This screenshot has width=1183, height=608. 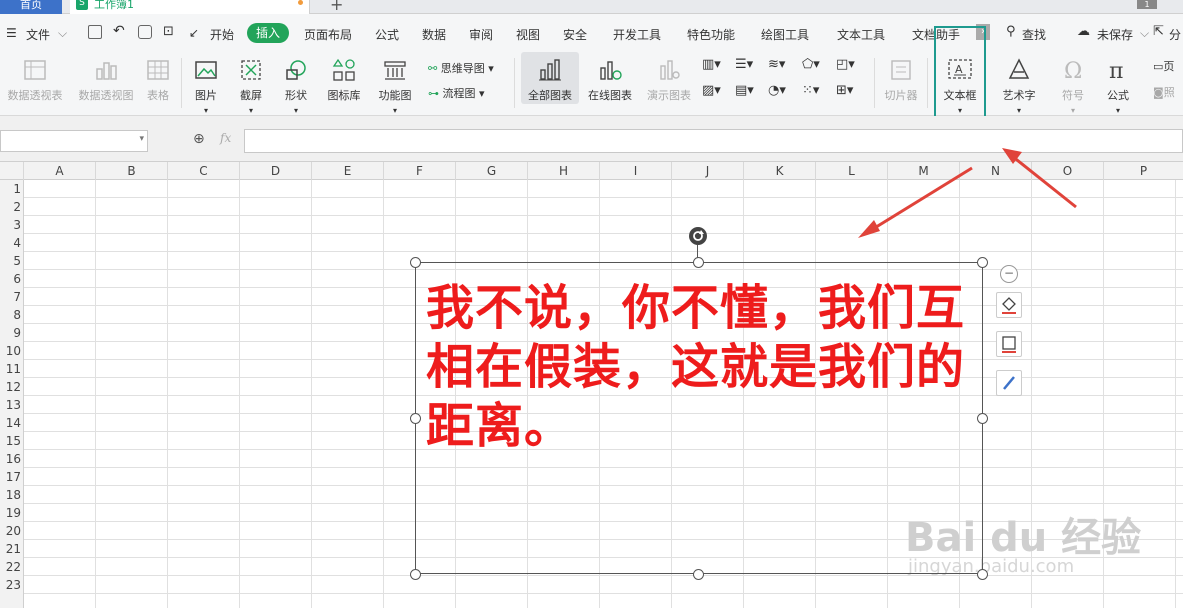 I want to click on arrow-to-textbox-button, so click(x=1044, y=181).